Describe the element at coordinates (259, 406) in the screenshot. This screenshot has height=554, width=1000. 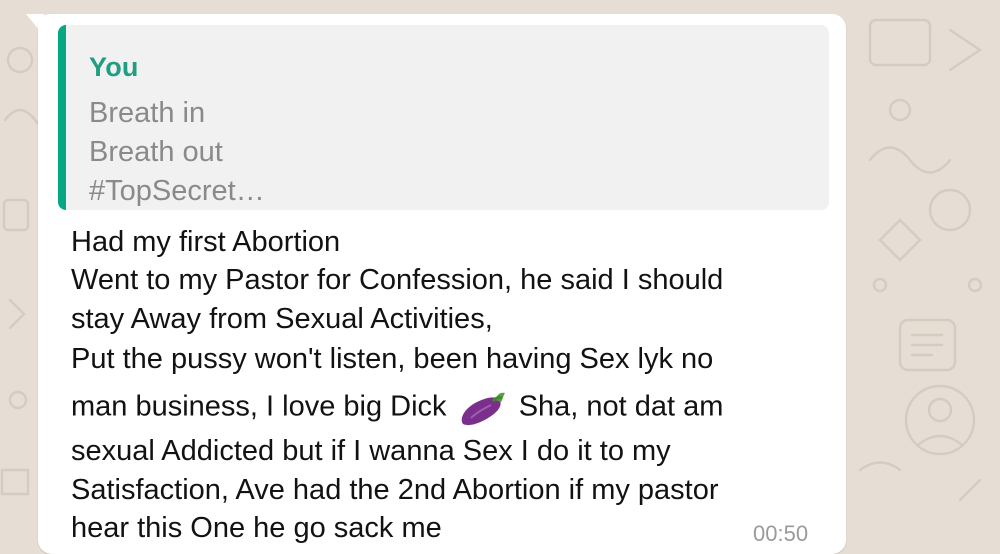
I see `message-line-5-start: man business, I love big Dick` at that location.